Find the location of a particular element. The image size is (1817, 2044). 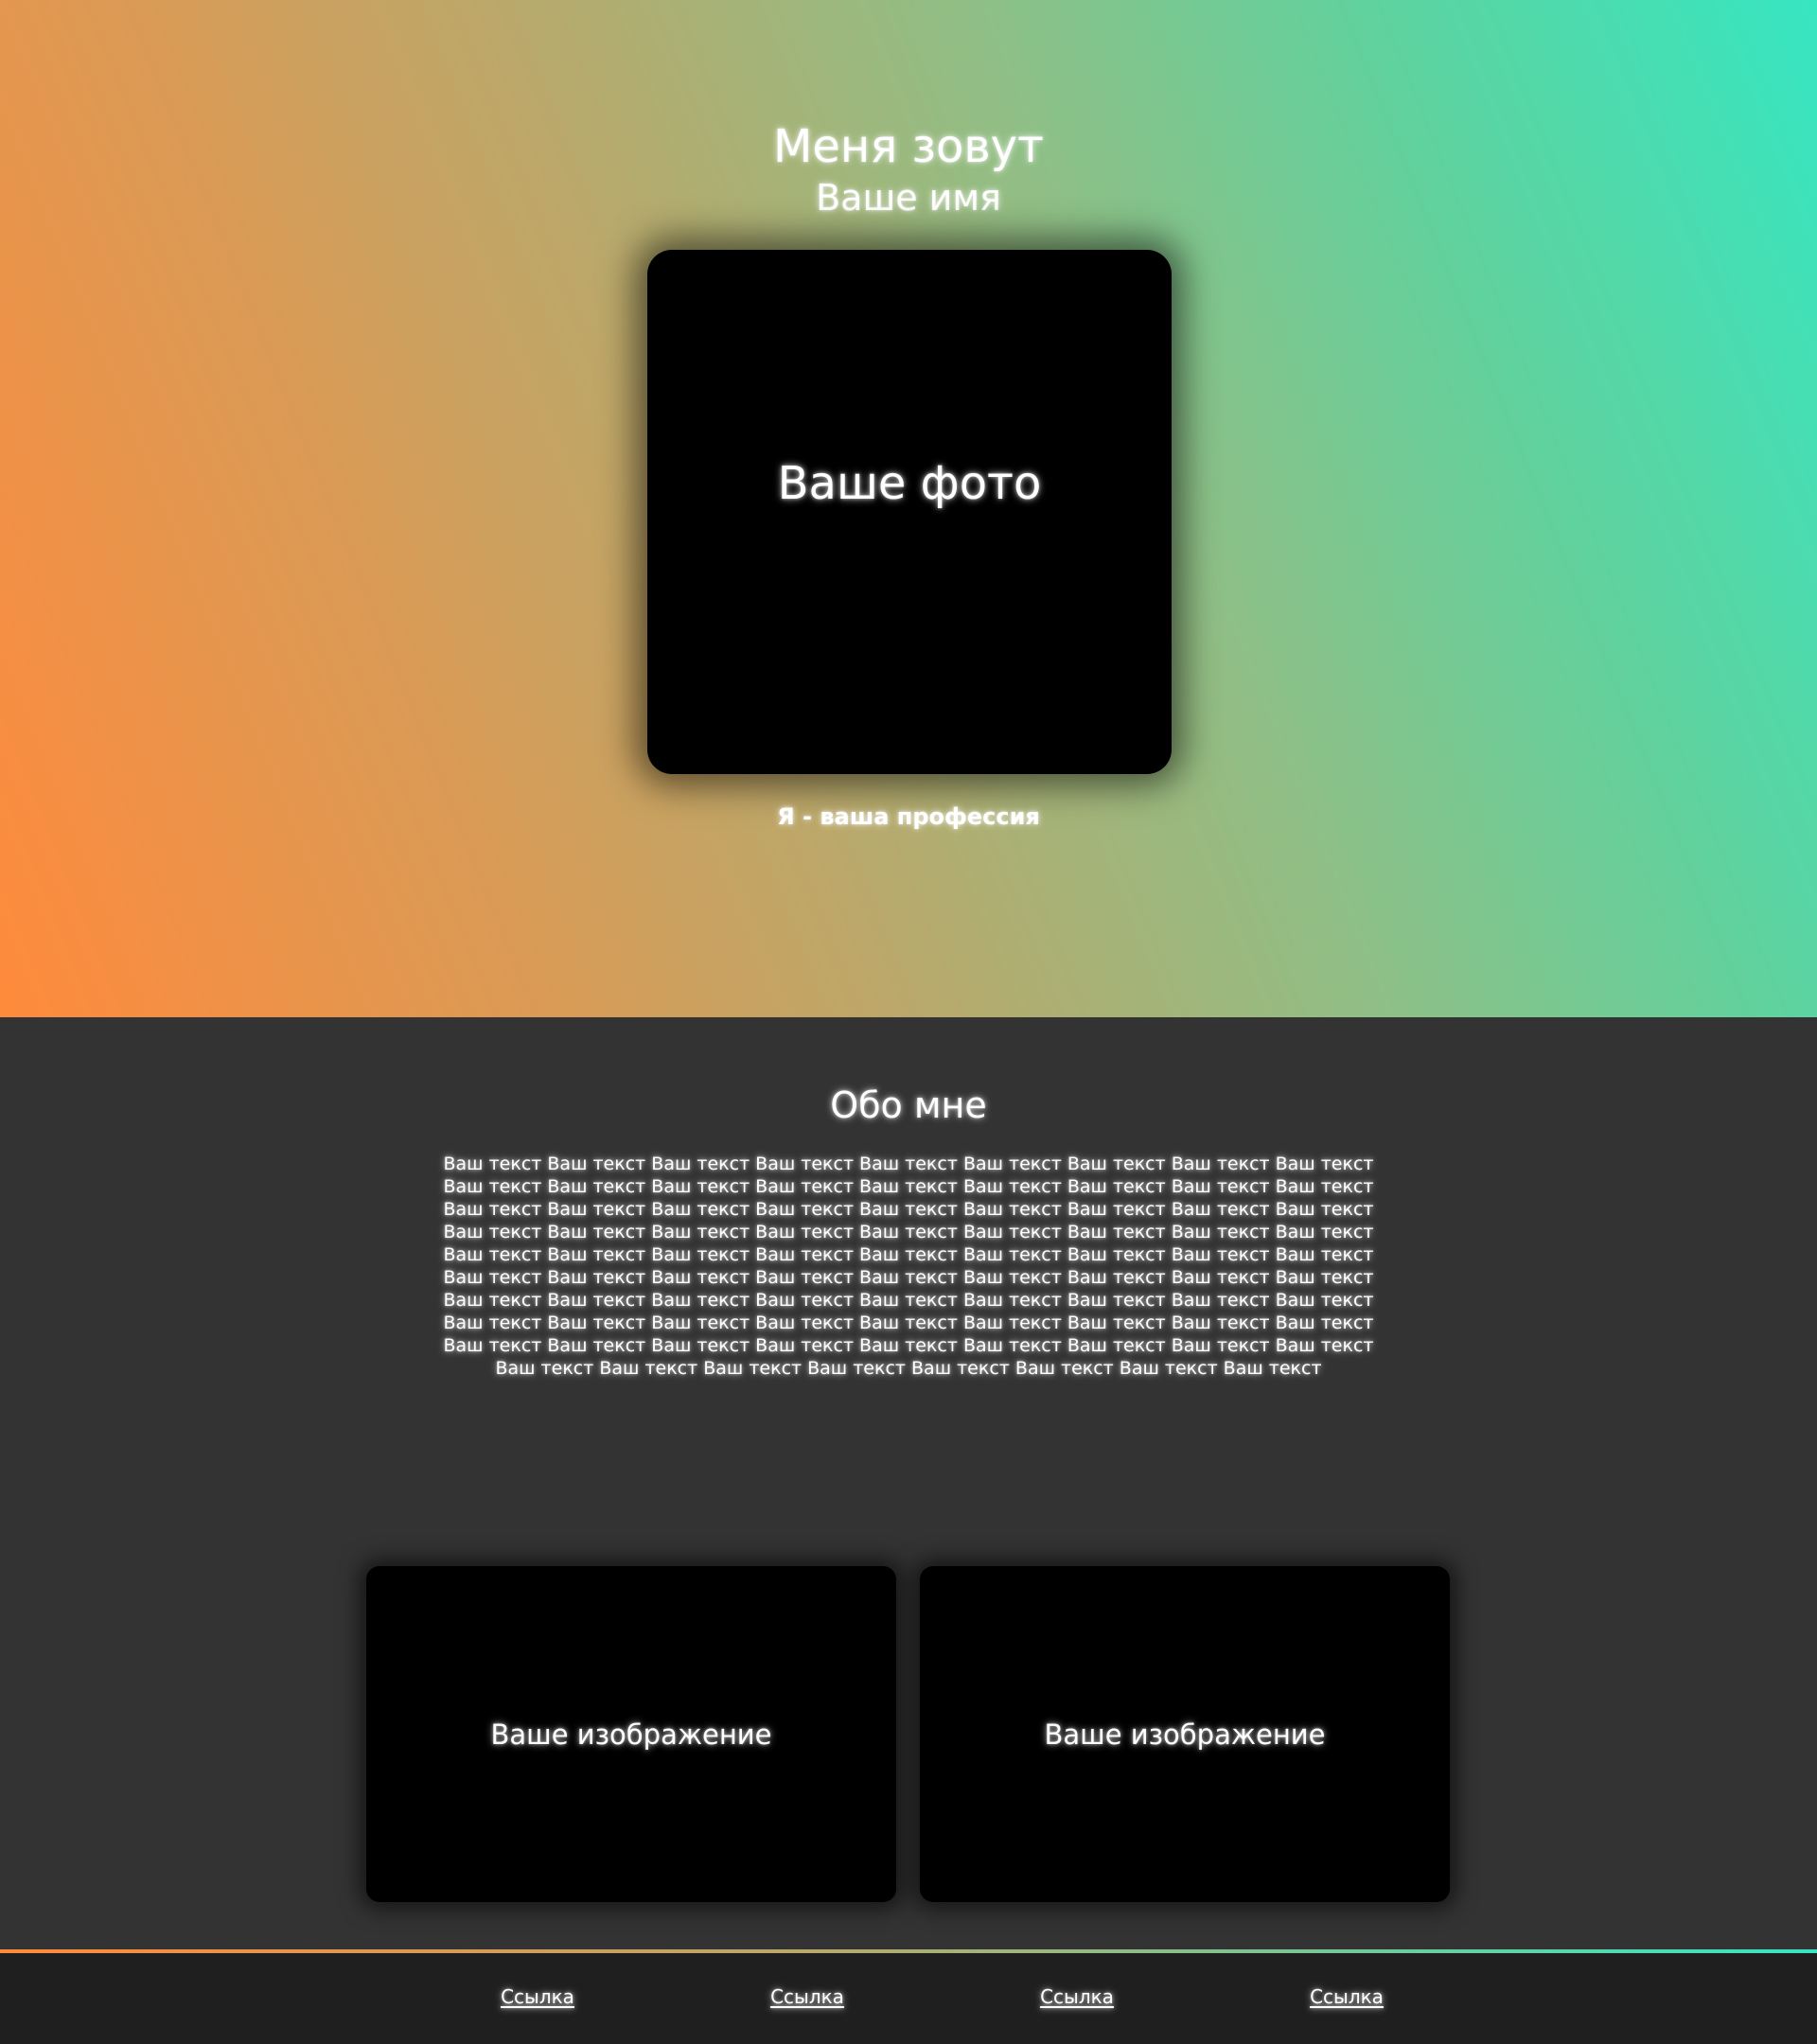

footer-link-1: Ссылка is located at coordinates (538, 1996).